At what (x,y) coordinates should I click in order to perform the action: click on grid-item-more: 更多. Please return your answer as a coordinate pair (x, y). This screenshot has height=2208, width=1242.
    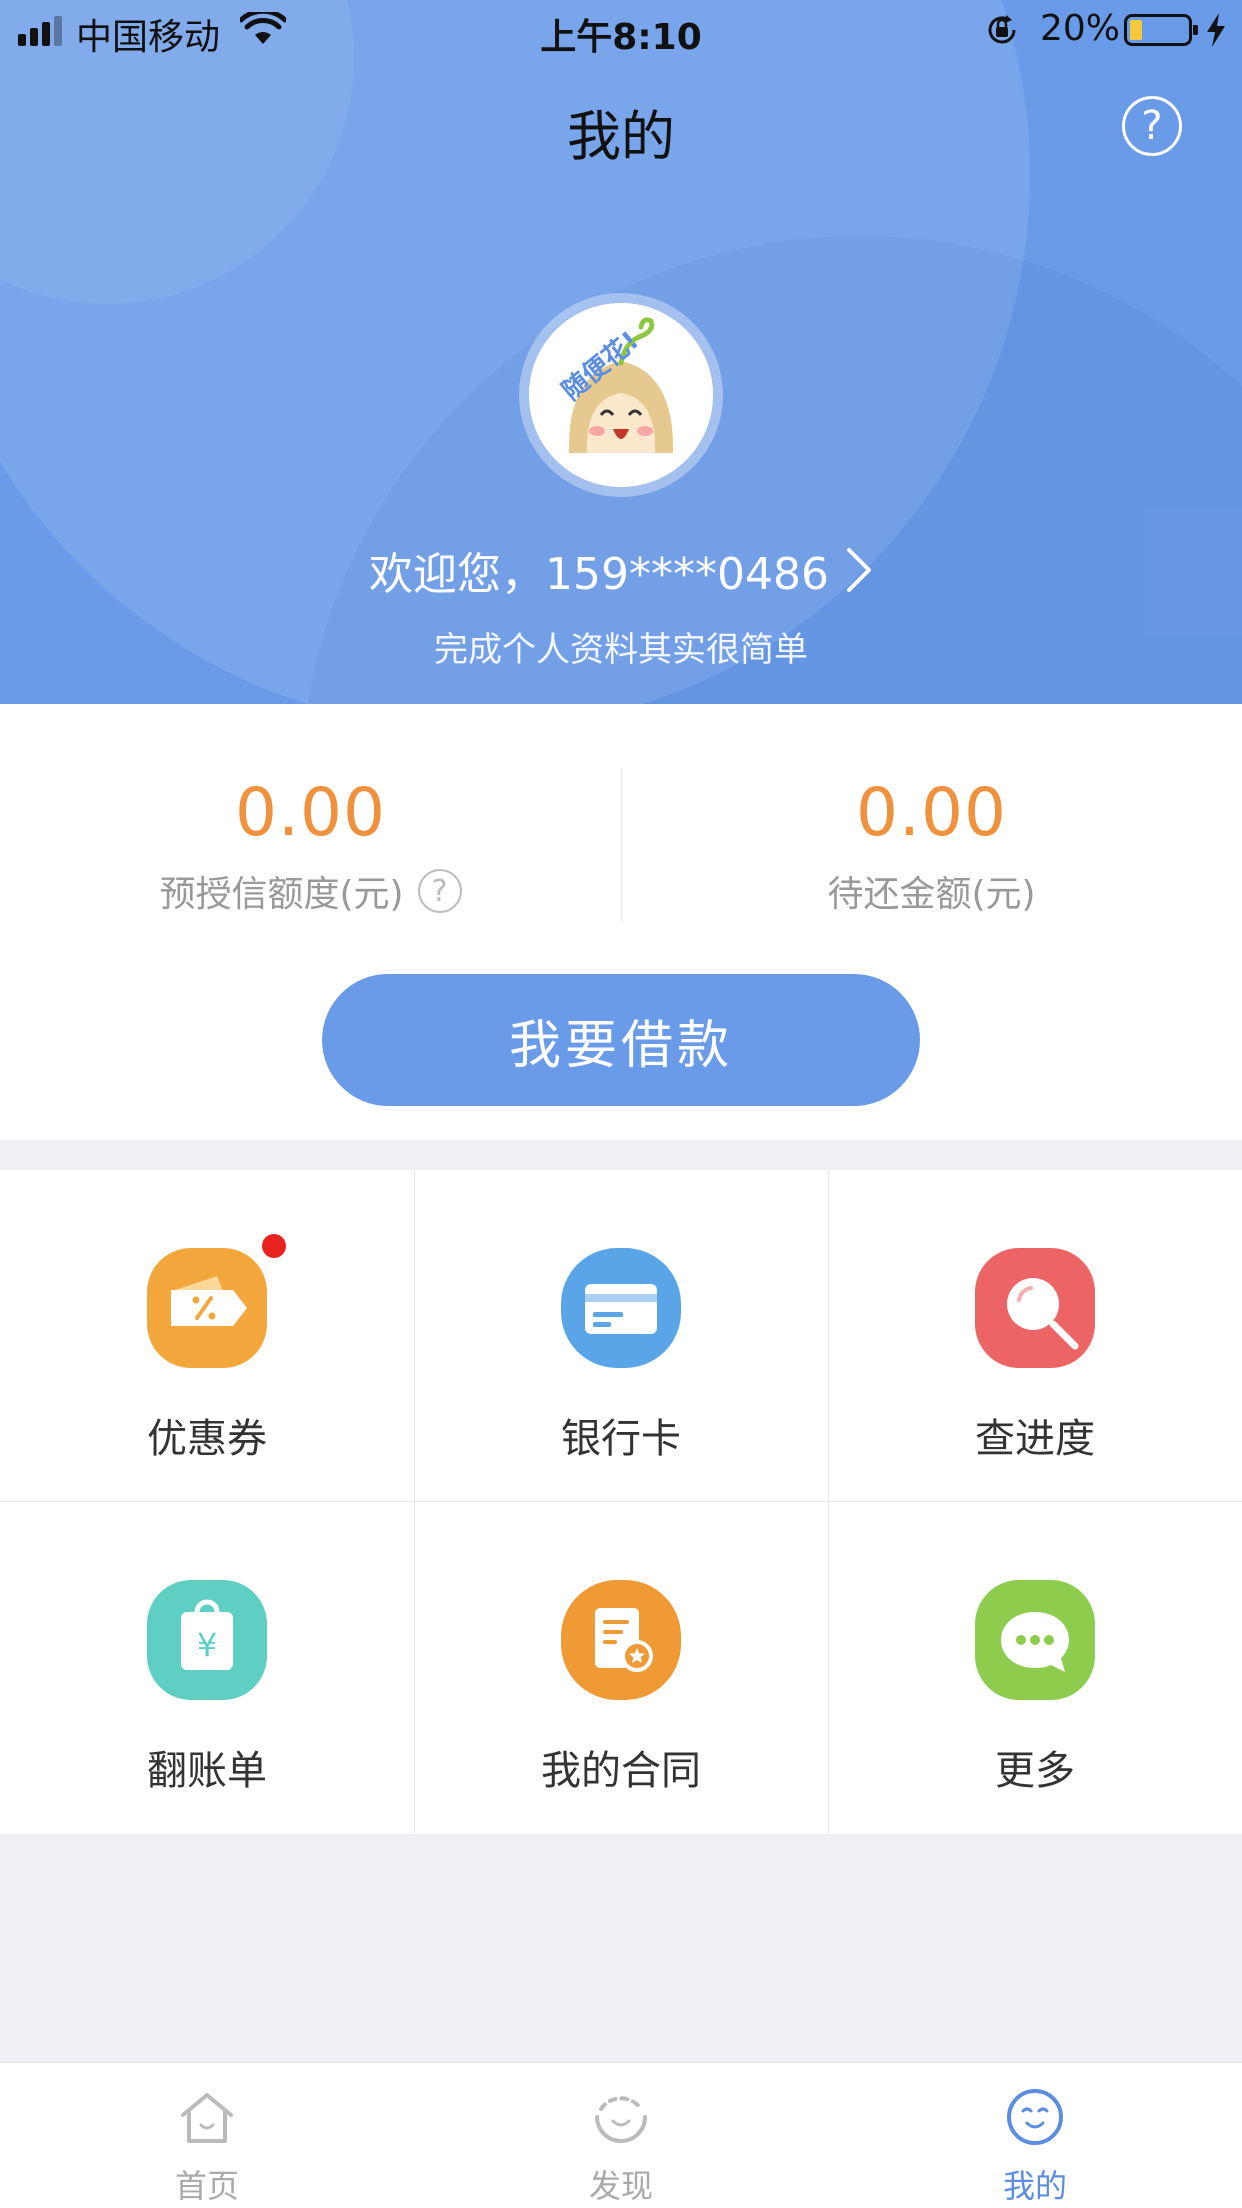
    Looking at the image, I should click on (1035, 1668).